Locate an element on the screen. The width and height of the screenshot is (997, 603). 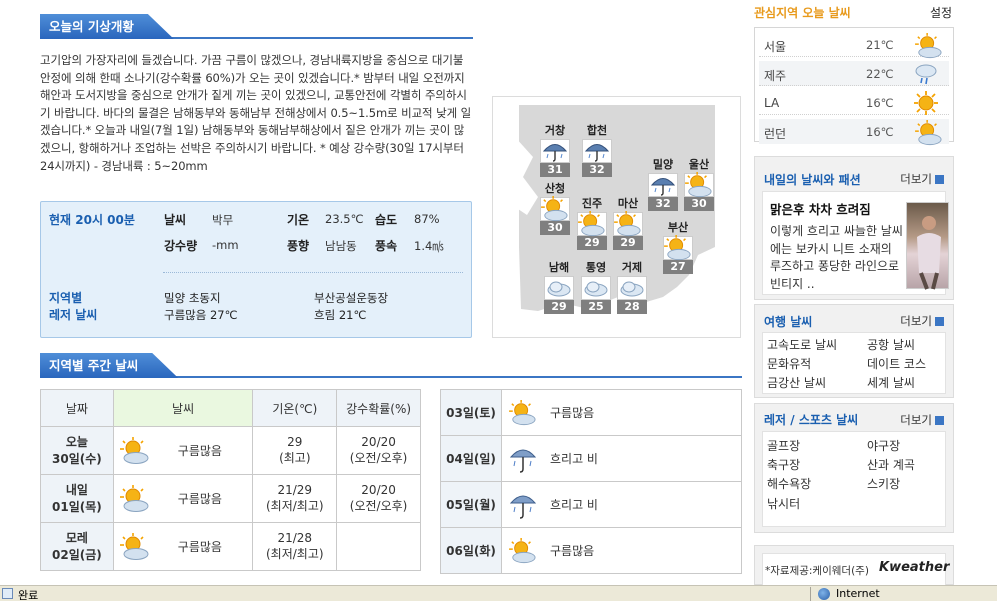
link-heritage: 문화유적 is located at coordinates (789, 363).